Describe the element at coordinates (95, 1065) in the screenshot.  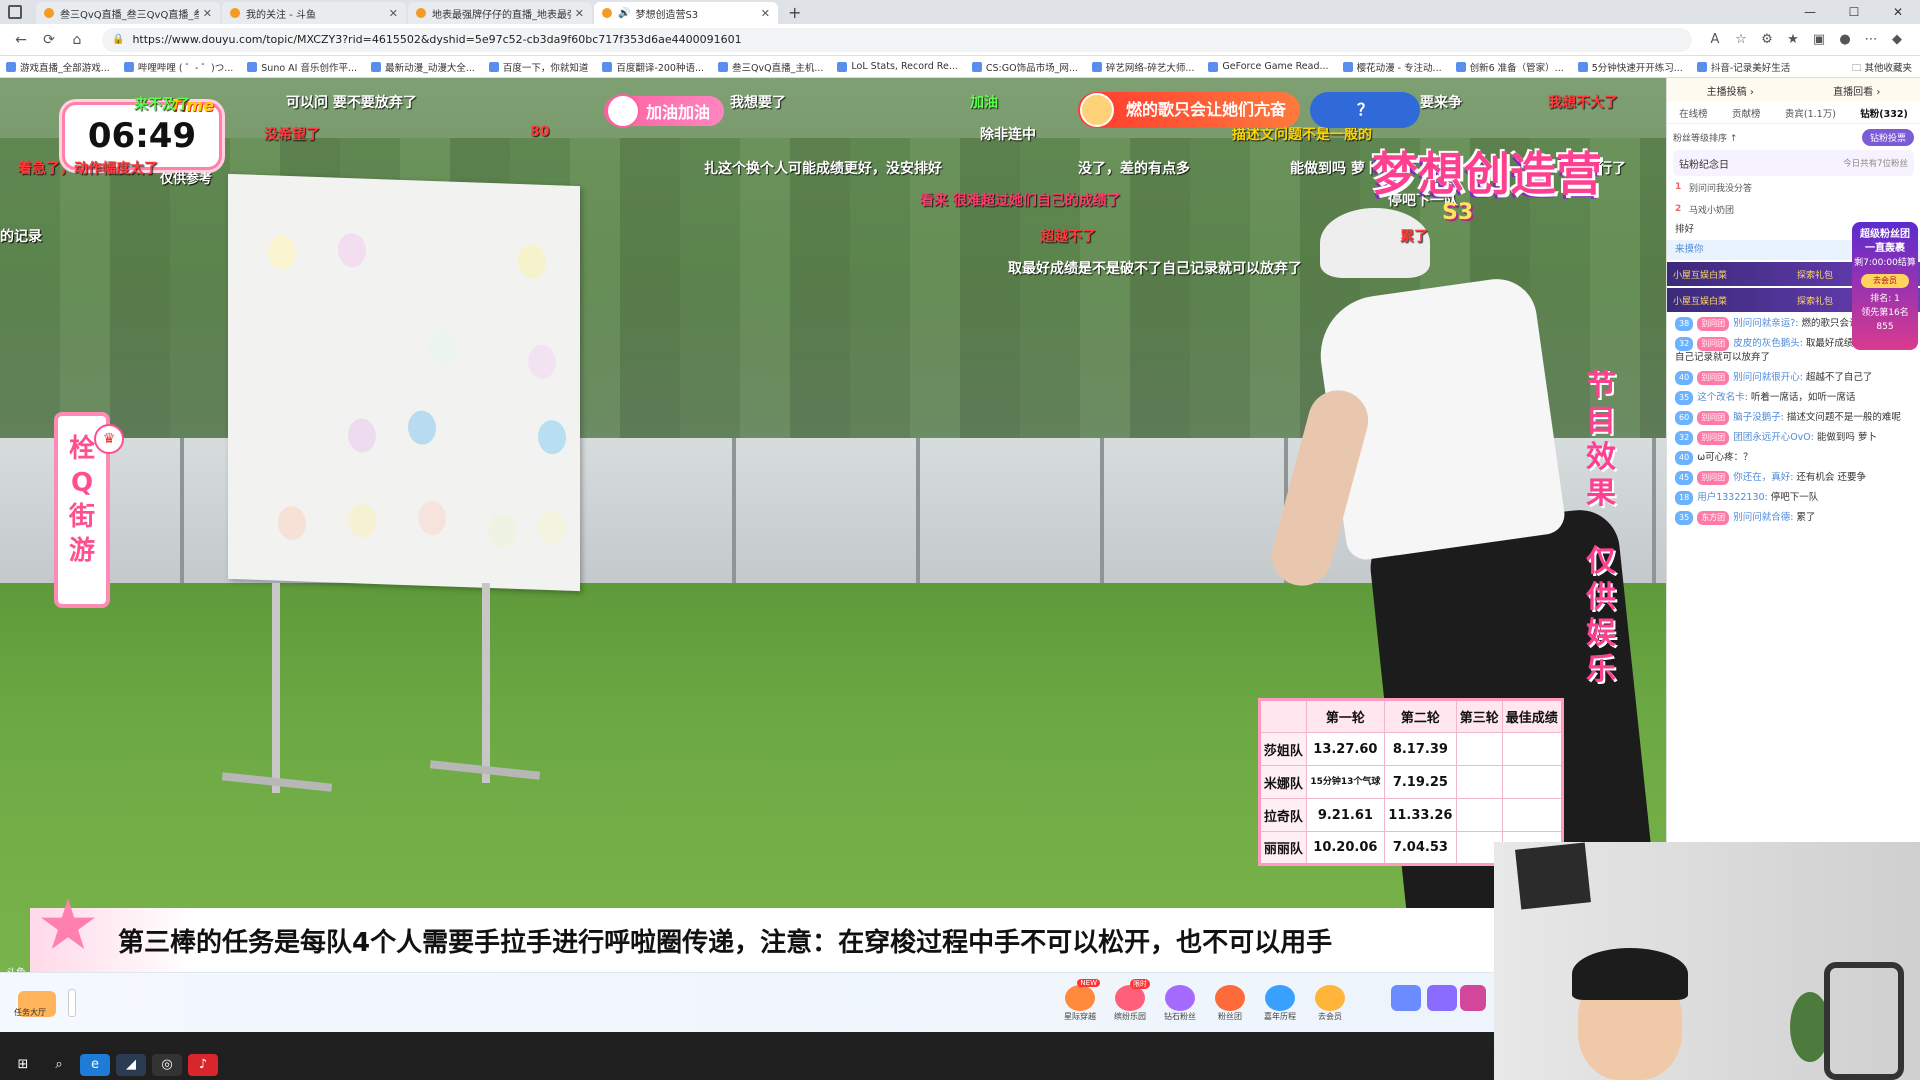
I see `edge-browser-icon: e` at that location.